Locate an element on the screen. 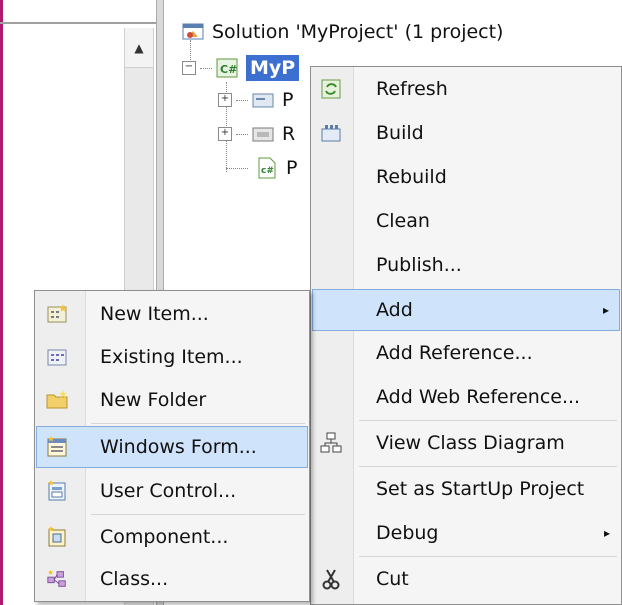  menu-item-rebuild: Rebuild is located at coordinates (466, 177).